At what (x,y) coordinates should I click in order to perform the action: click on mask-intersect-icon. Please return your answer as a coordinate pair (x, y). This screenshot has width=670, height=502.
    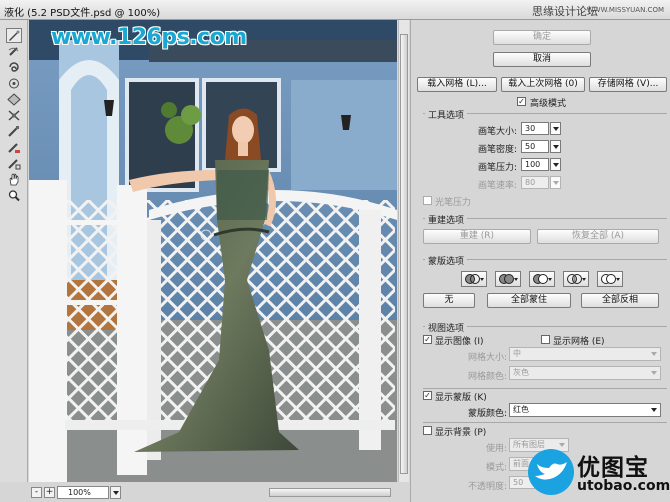
    Looking at the image, I should click on (574, 279).